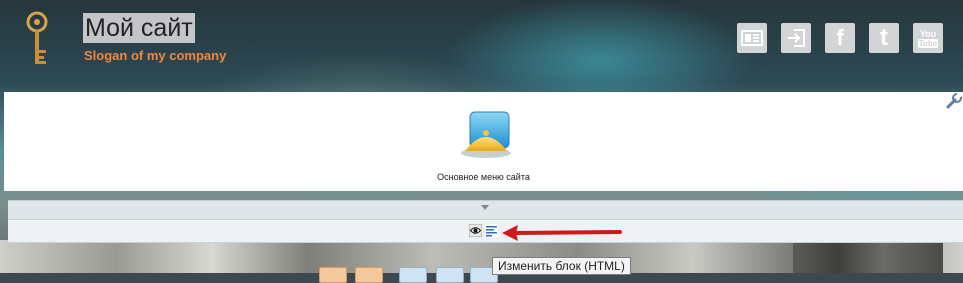 This screenshot has width=963, height=283. What do you see at coordinates (139, 28) in the screenshot?
I see `site-title: Мой сайт` at bounding box center [139, 28].